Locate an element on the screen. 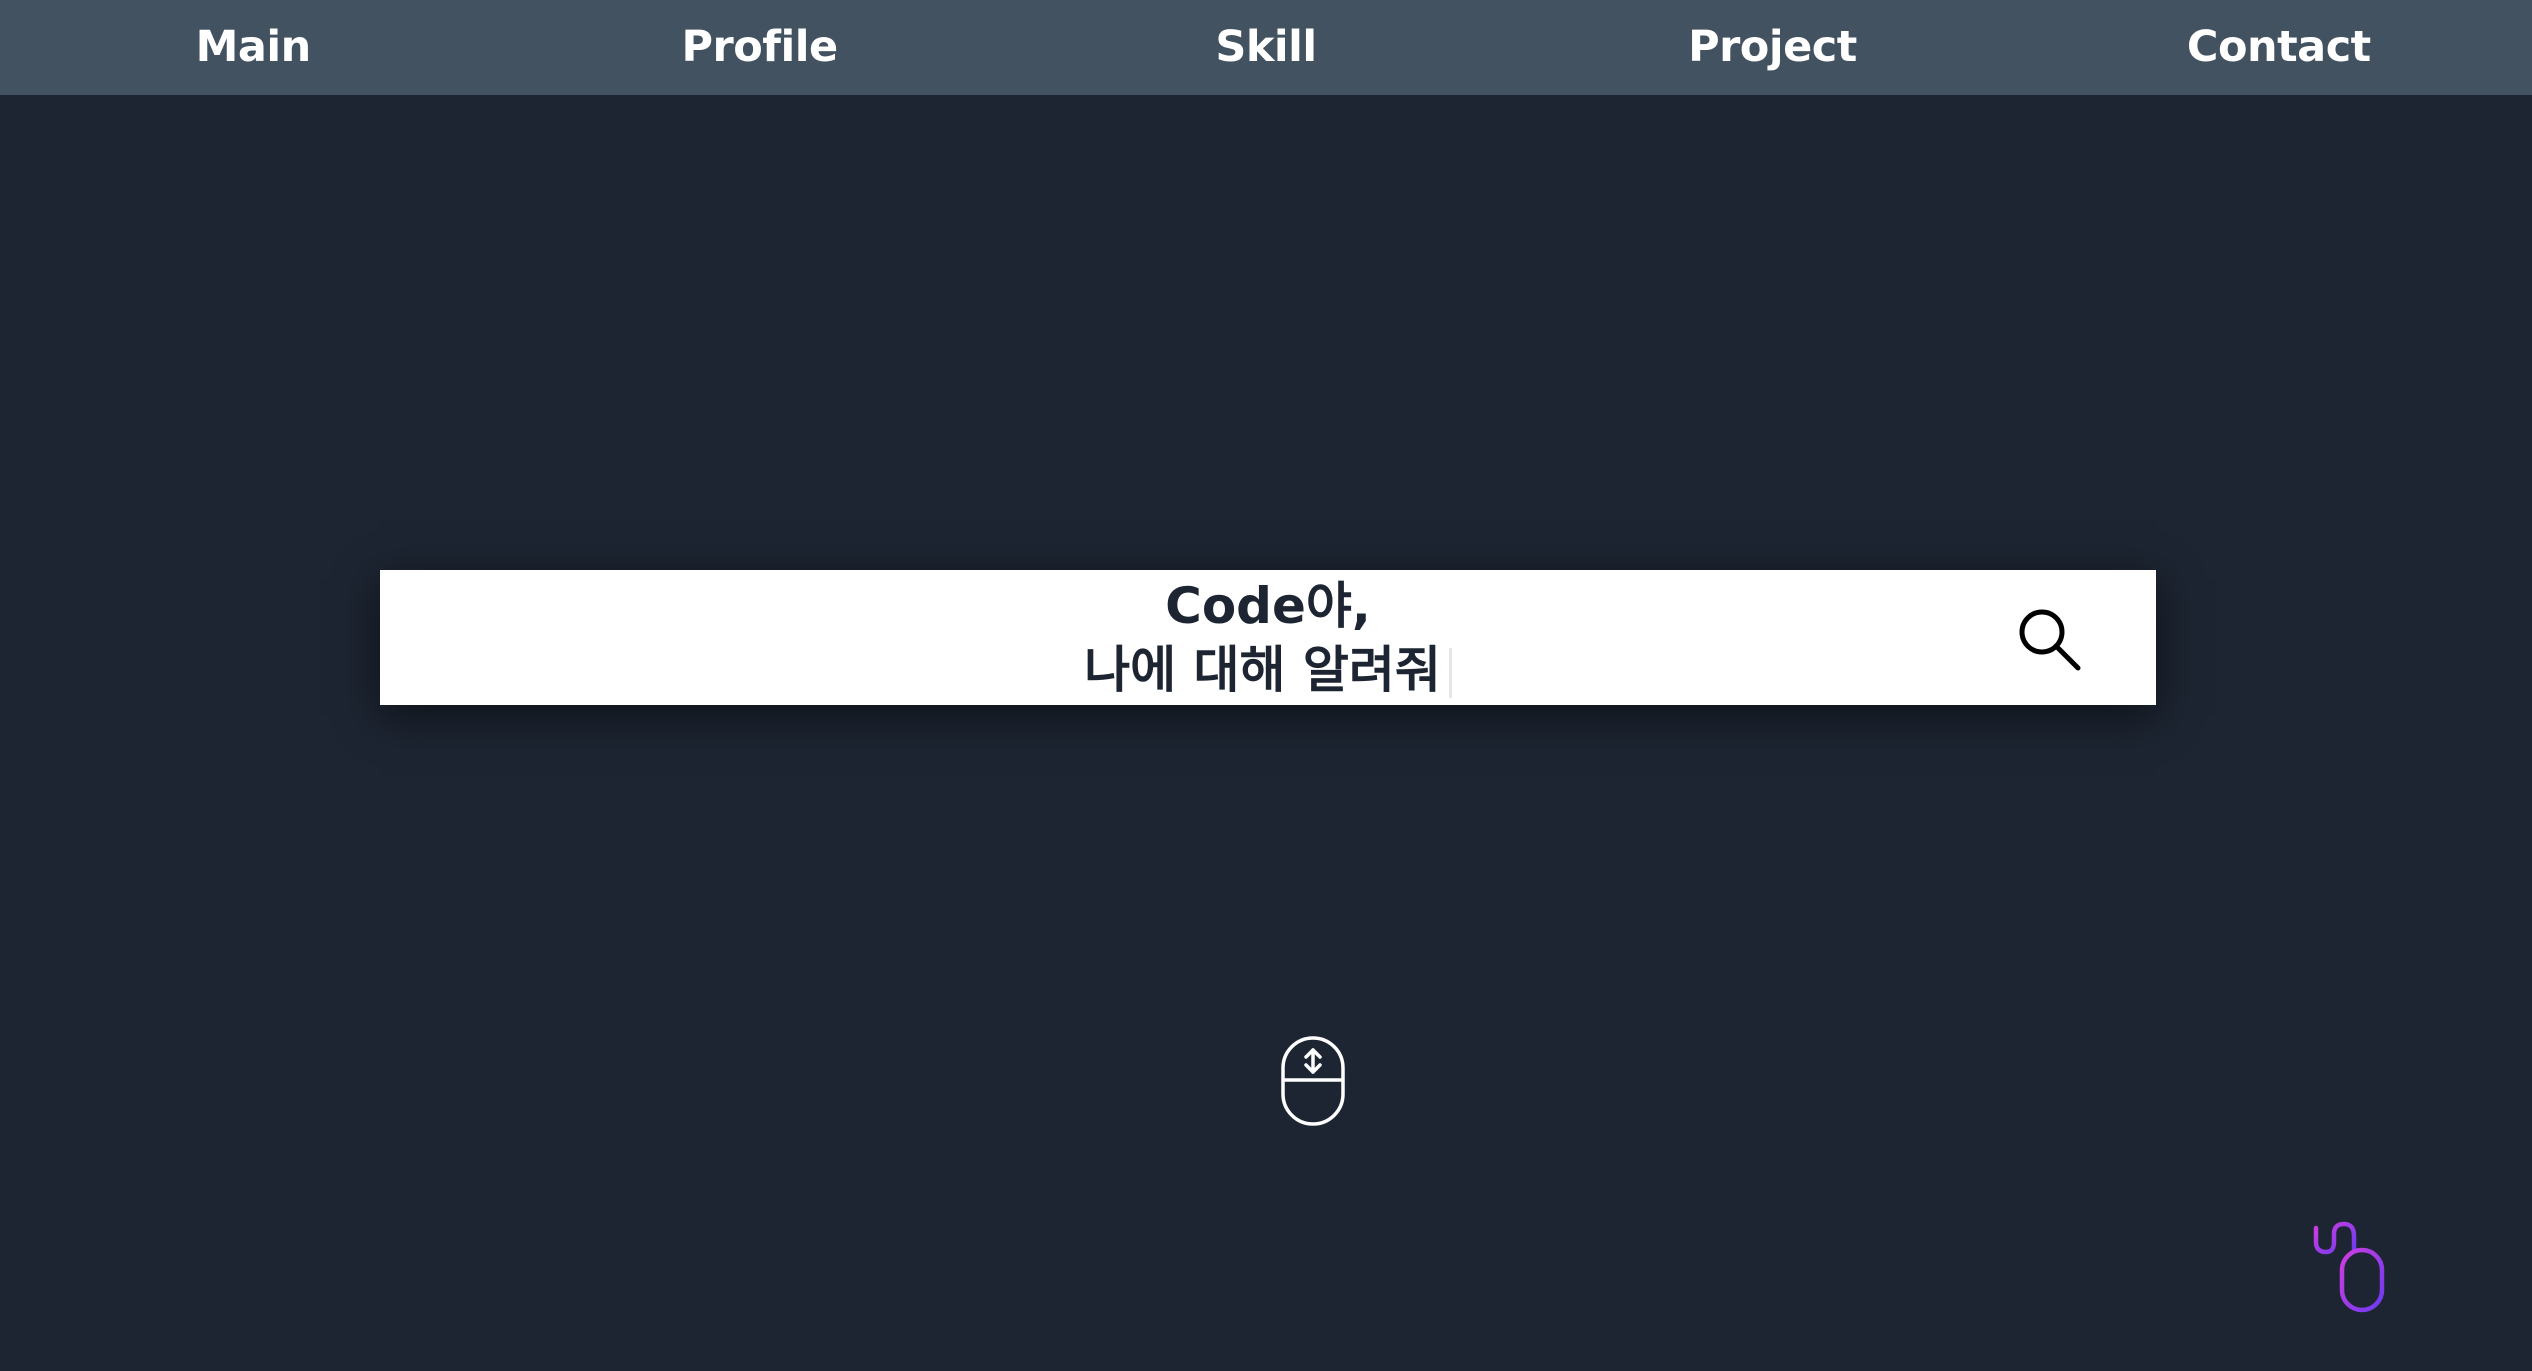 Image resolution: width=2532 pixels, height=1371 pixels. search-line-2: 나에 대해 알려줘 is located at coordinates (1268, 670).